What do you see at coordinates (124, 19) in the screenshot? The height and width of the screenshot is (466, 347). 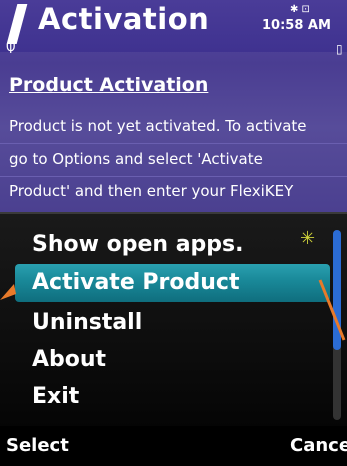 I see `app-title: Activation` at bounding box center [124, 19].